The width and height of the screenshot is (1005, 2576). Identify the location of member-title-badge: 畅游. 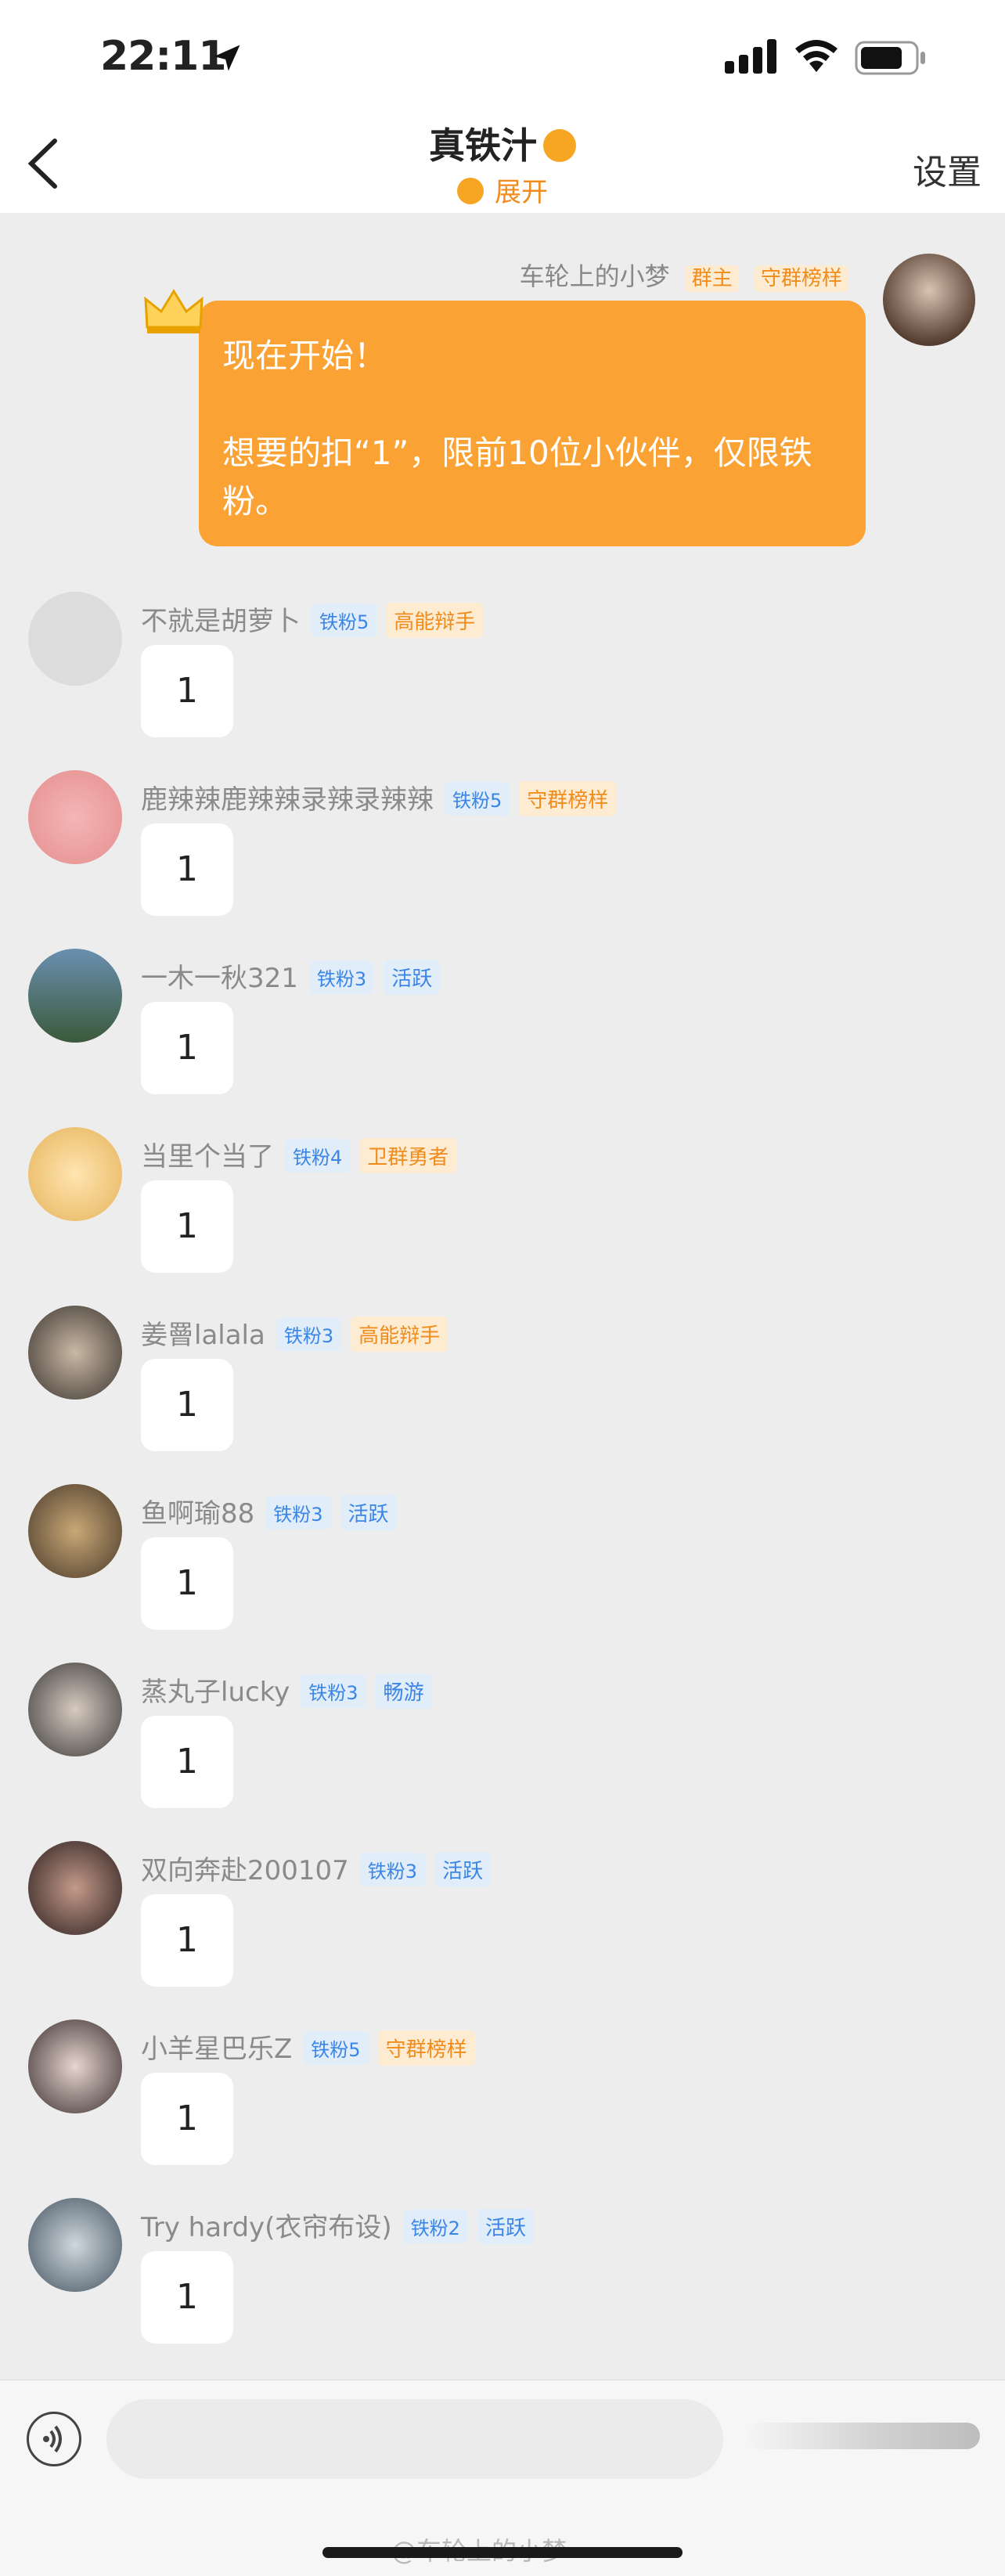
(403, 1691).